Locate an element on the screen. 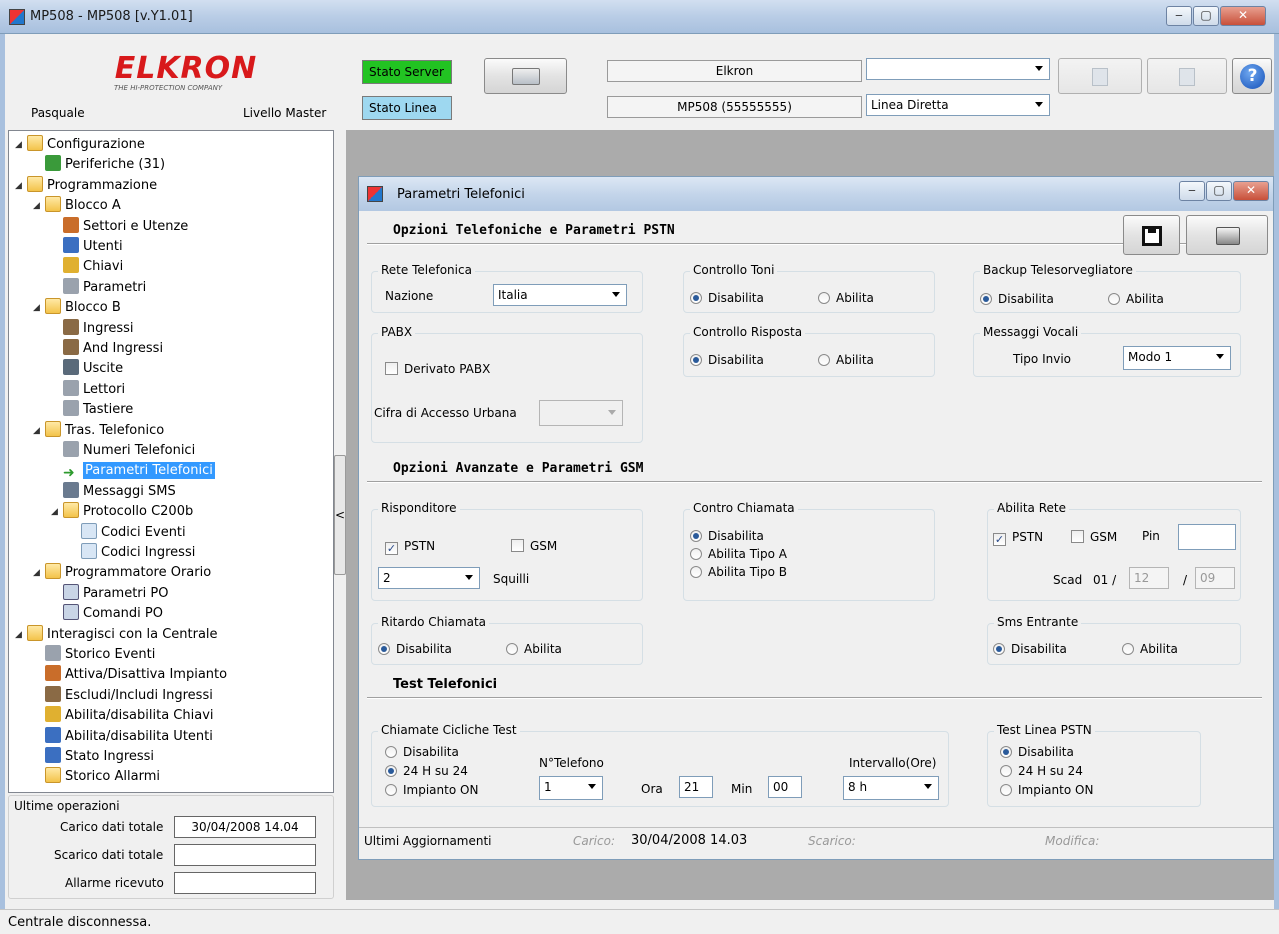 This screenshot has height=934, width=1279. tree-item-chiavi: Chiavi is located at coordinates (93, 267).